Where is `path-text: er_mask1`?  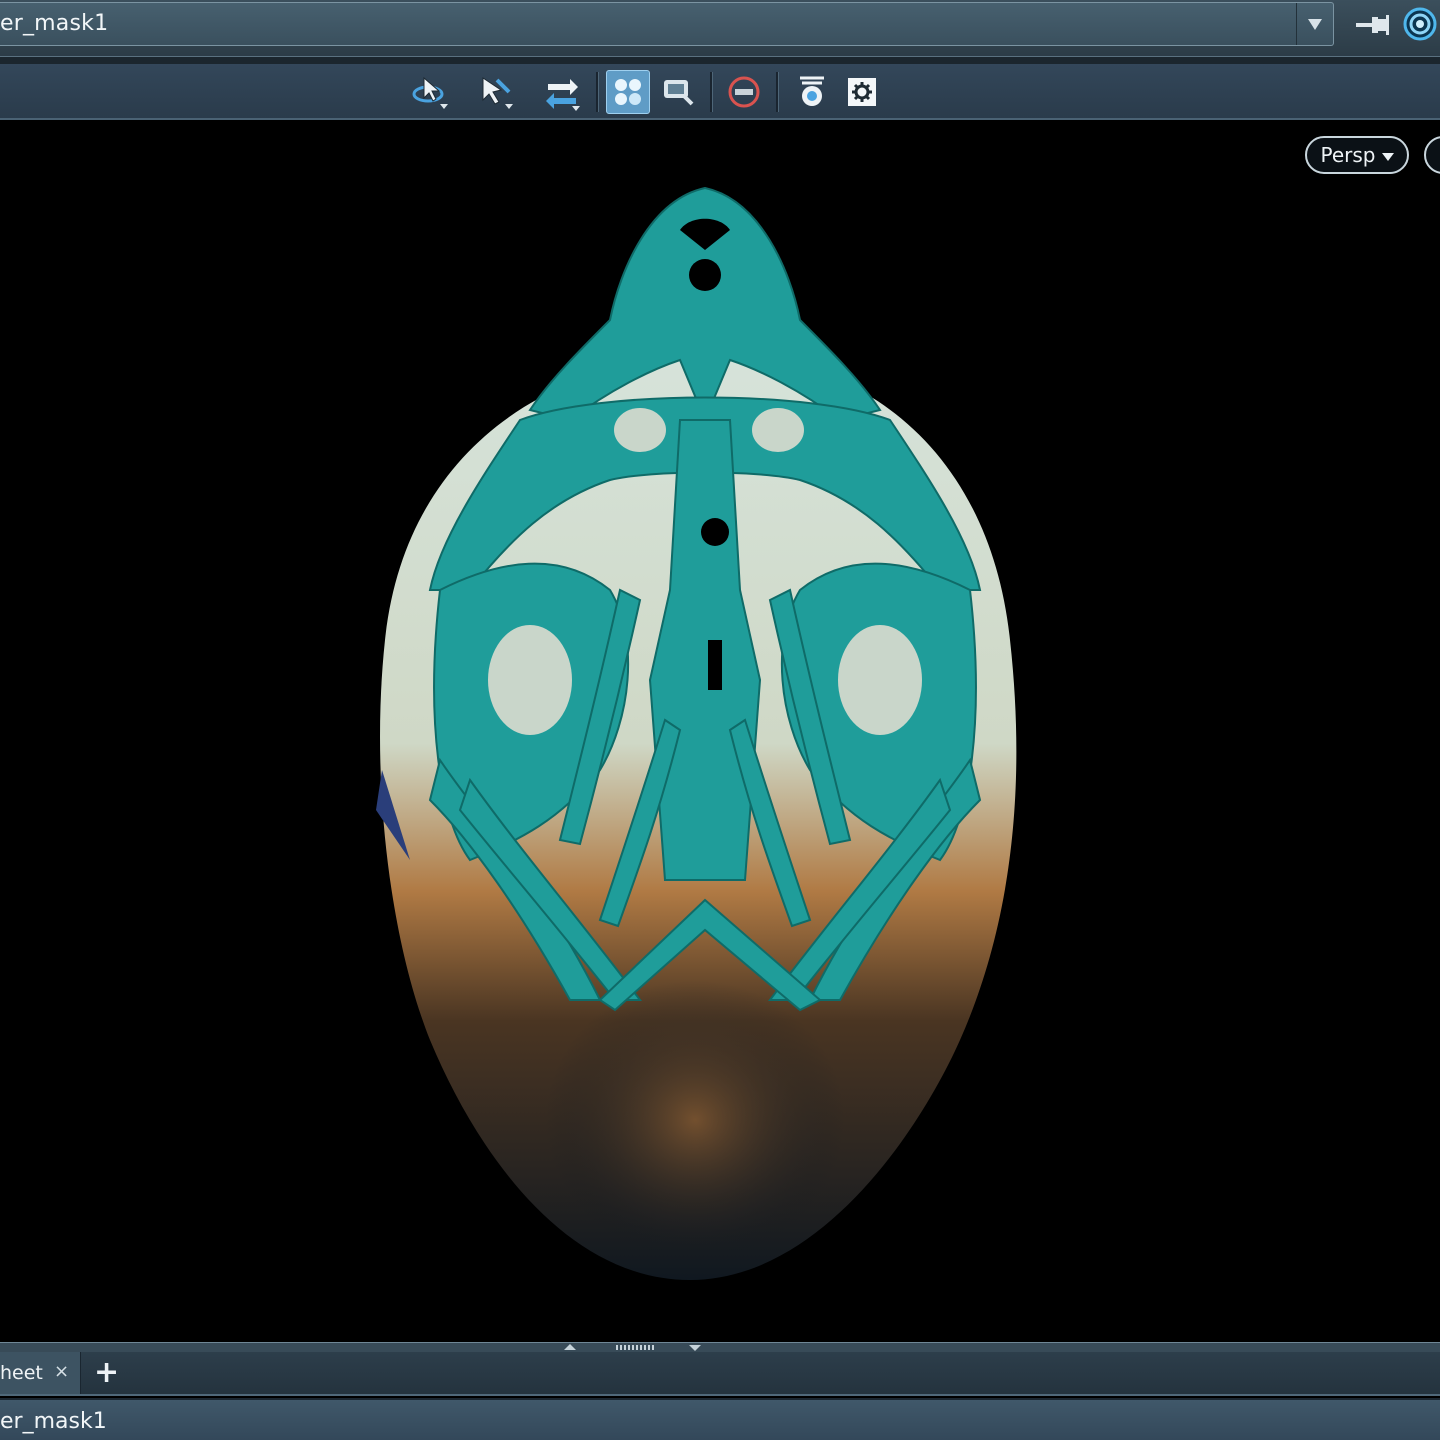
path-text: er_mask1 is located at coordinates (54, 23).